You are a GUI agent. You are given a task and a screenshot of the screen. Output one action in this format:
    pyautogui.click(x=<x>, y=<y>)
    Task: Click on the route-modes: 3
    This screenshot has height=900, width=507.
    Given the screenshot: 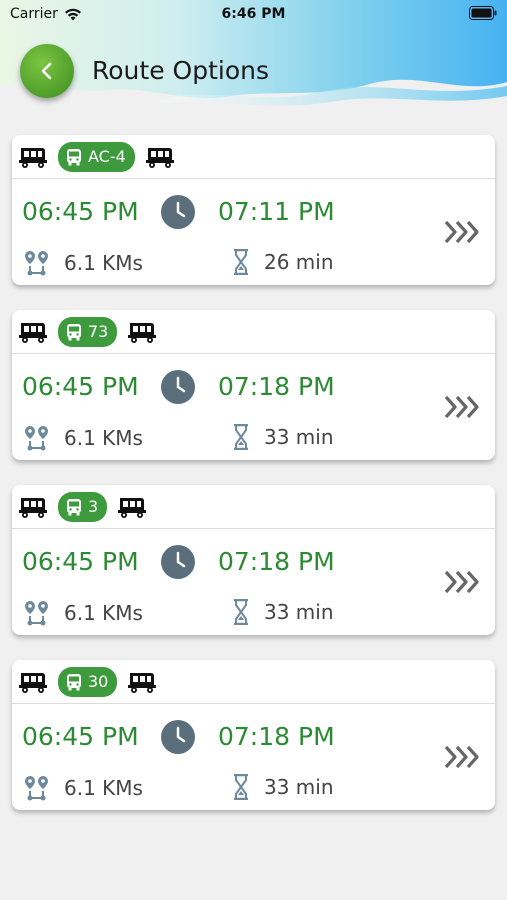 What is the action you would take?
    pyautogui.click(x=253, y=507)
    